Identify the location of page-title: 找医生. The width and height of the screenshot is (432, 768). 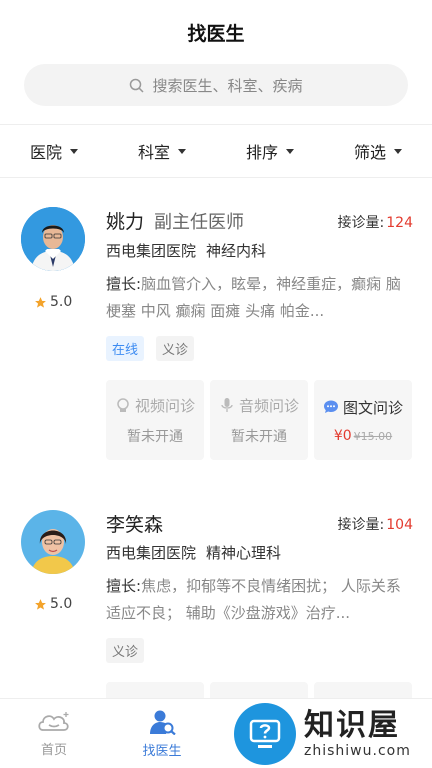
(216, 33).